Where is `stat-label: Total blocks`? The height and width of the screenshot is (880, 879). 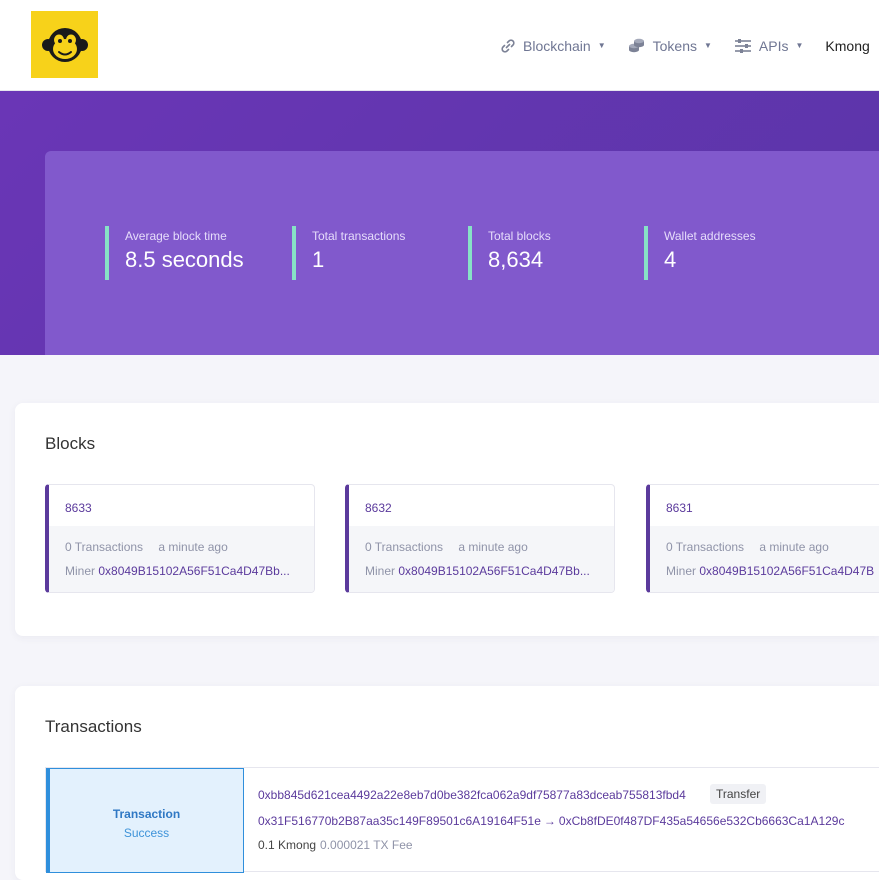
stat-label: Total blocks is located at coordinates (519, 236).